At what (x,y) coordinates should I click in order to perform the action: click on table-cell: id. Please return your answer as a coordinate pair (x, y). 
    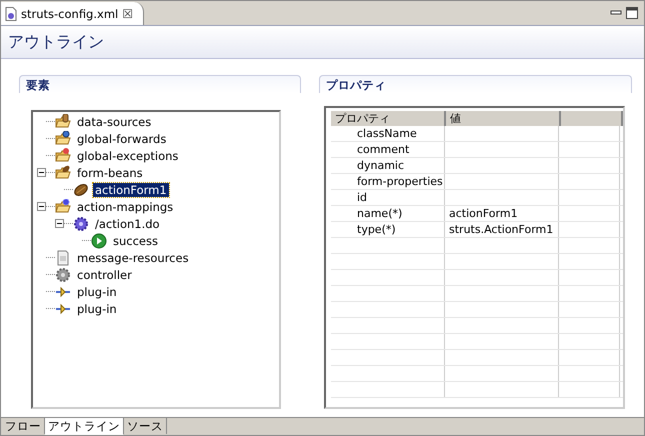
    Looking at the image, I should click on (388, 197).